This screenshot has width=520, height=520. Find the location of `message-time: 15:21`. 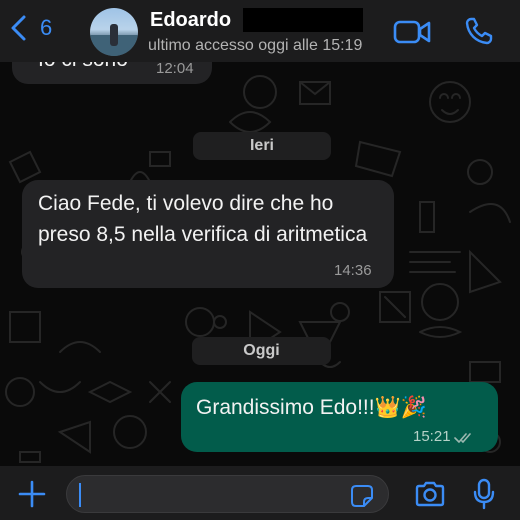

message-time: 15:21 is located at coordinates (432, 436).